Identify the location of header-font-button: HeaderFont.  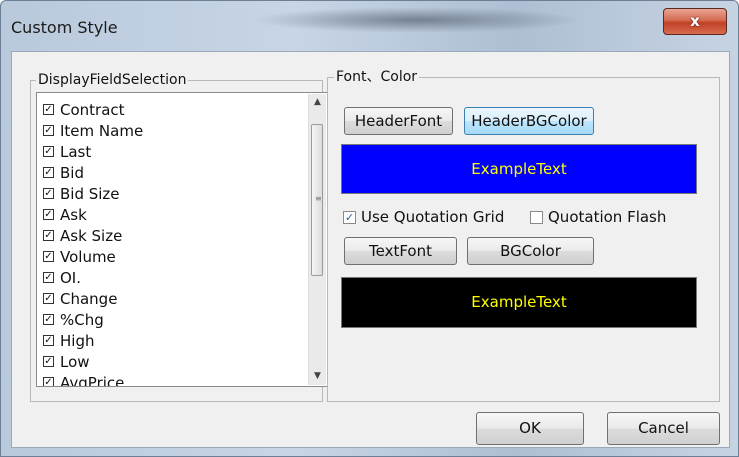
(398, 121).